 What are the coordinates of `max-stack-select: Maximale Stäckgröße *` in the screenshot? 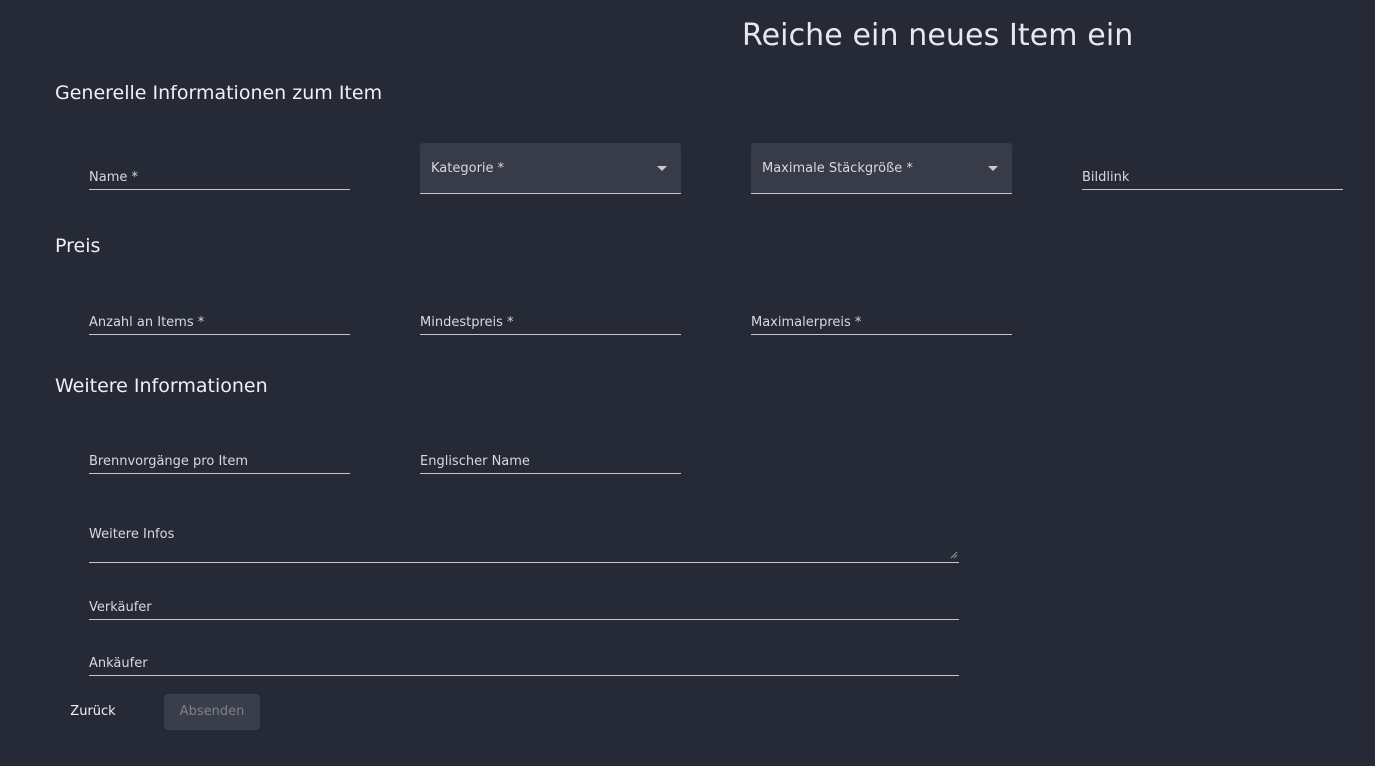 It's located at (881, 168).